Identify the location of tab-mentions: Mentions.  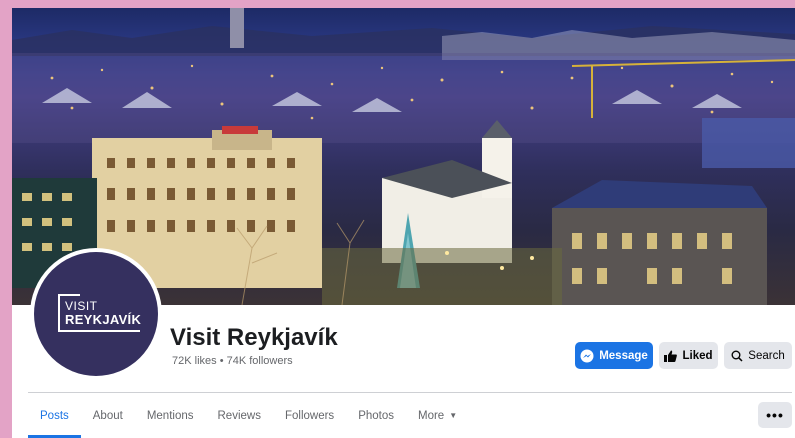
(170, 415).